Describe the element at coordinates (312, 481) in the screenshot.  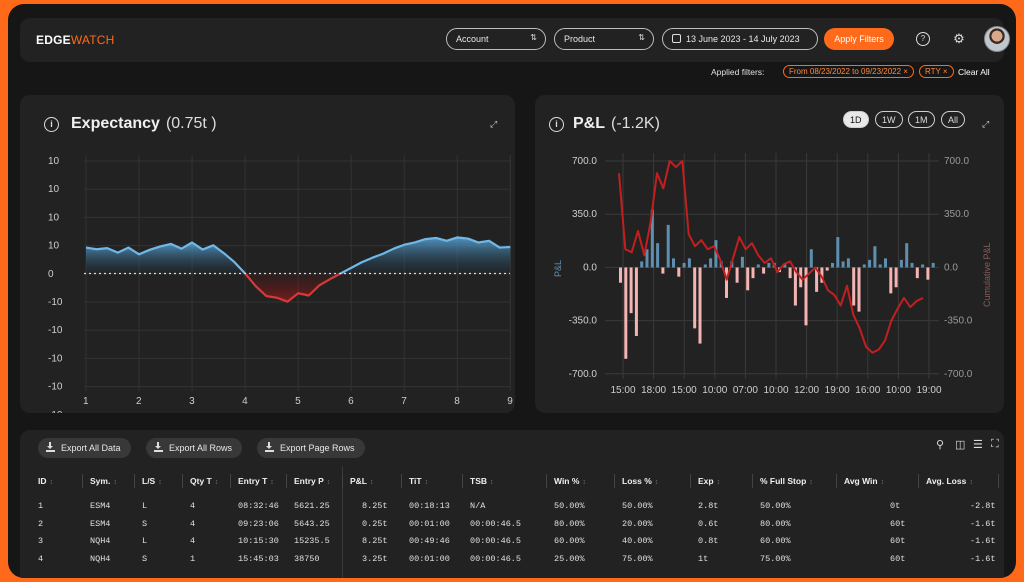
I see `column-header: Entry P ↕` at that location.